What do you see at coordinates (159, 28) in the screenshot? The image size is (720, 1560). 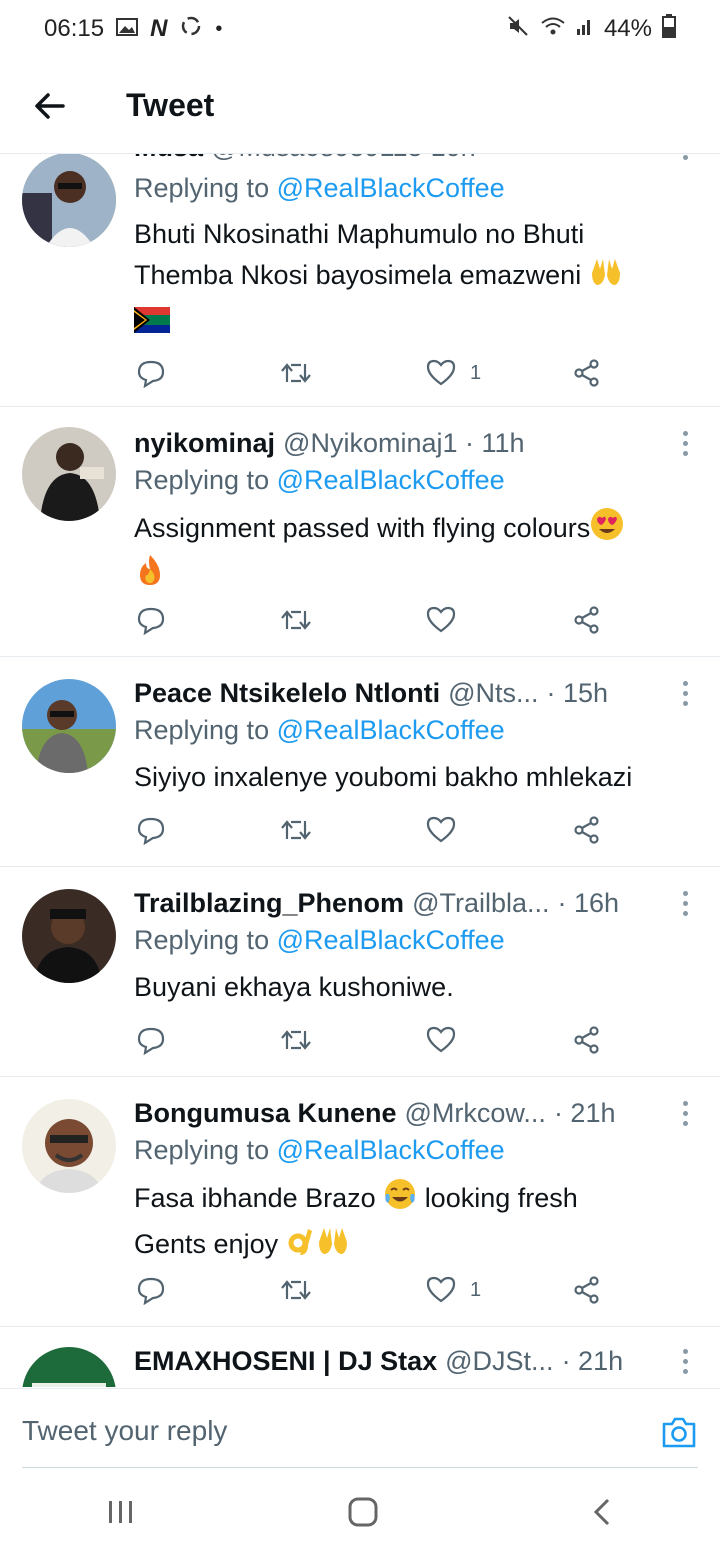 I see `netflix-notification-icon: N` at bounding box center [159, 28].